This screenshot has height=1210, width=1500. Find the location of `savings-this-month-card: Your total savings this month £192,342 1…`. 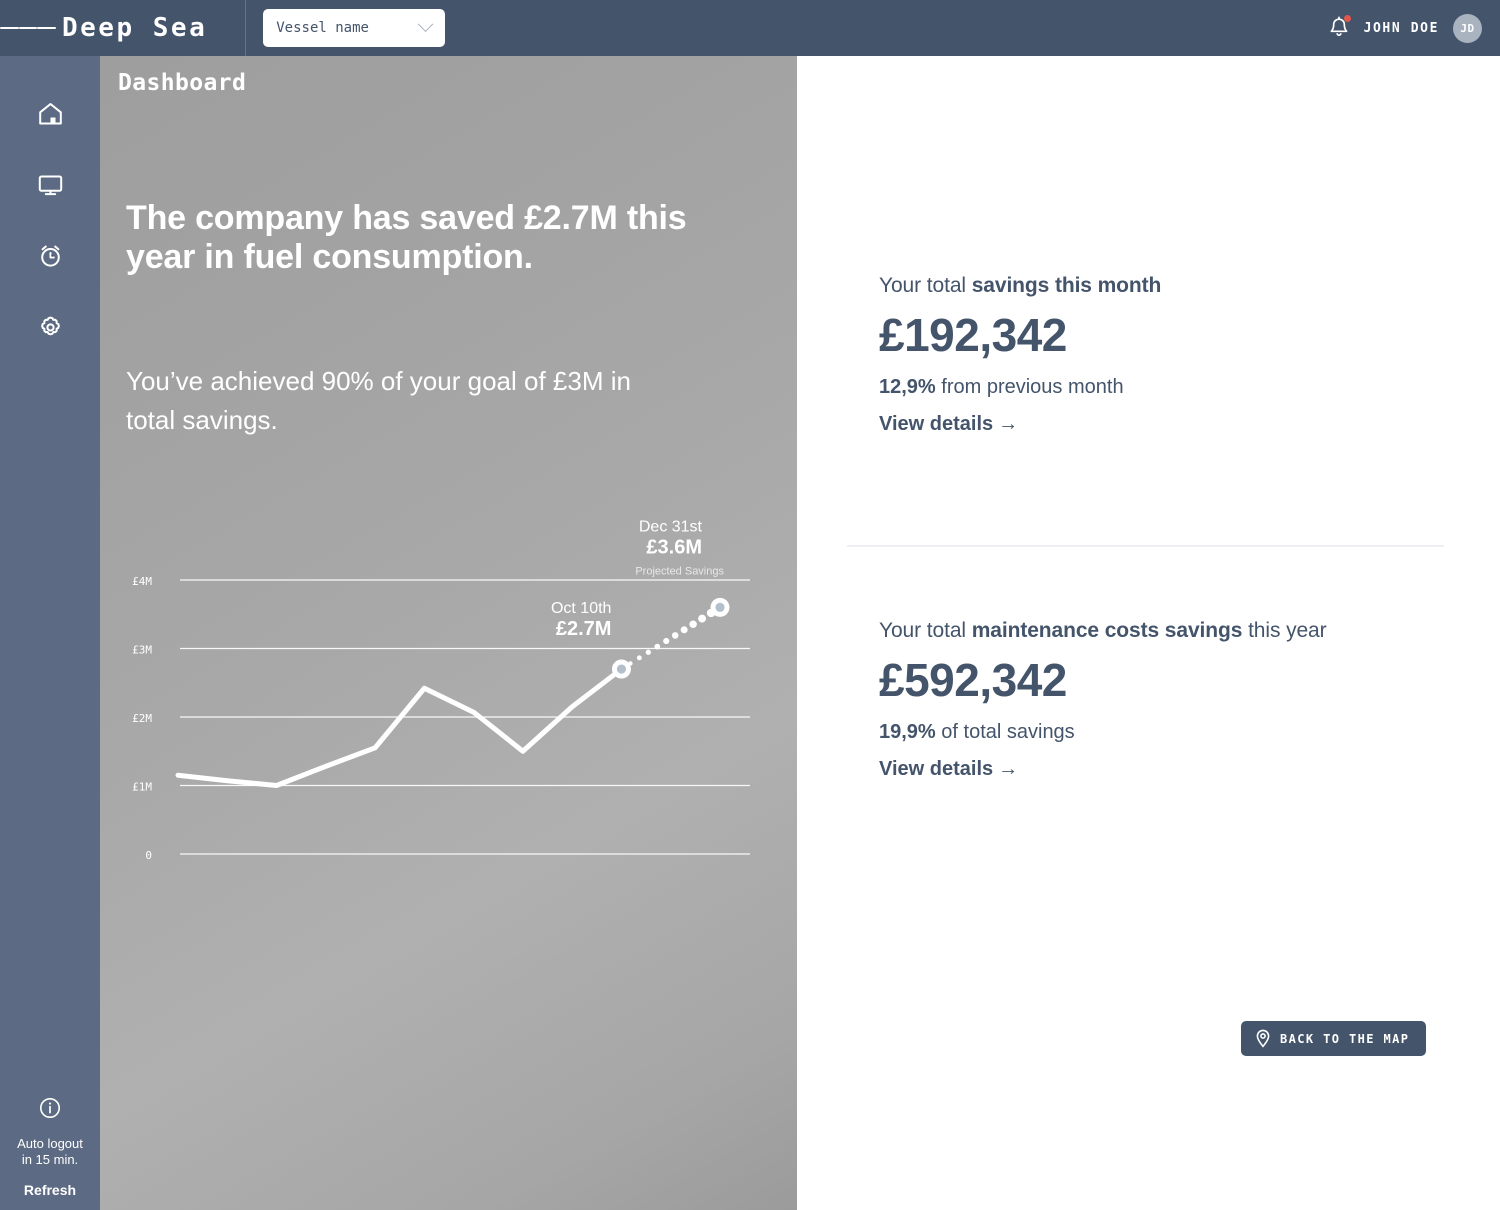

savings-this-month-card: Your total savings this month £192,342 1… is located at coordinates (1179, 355).